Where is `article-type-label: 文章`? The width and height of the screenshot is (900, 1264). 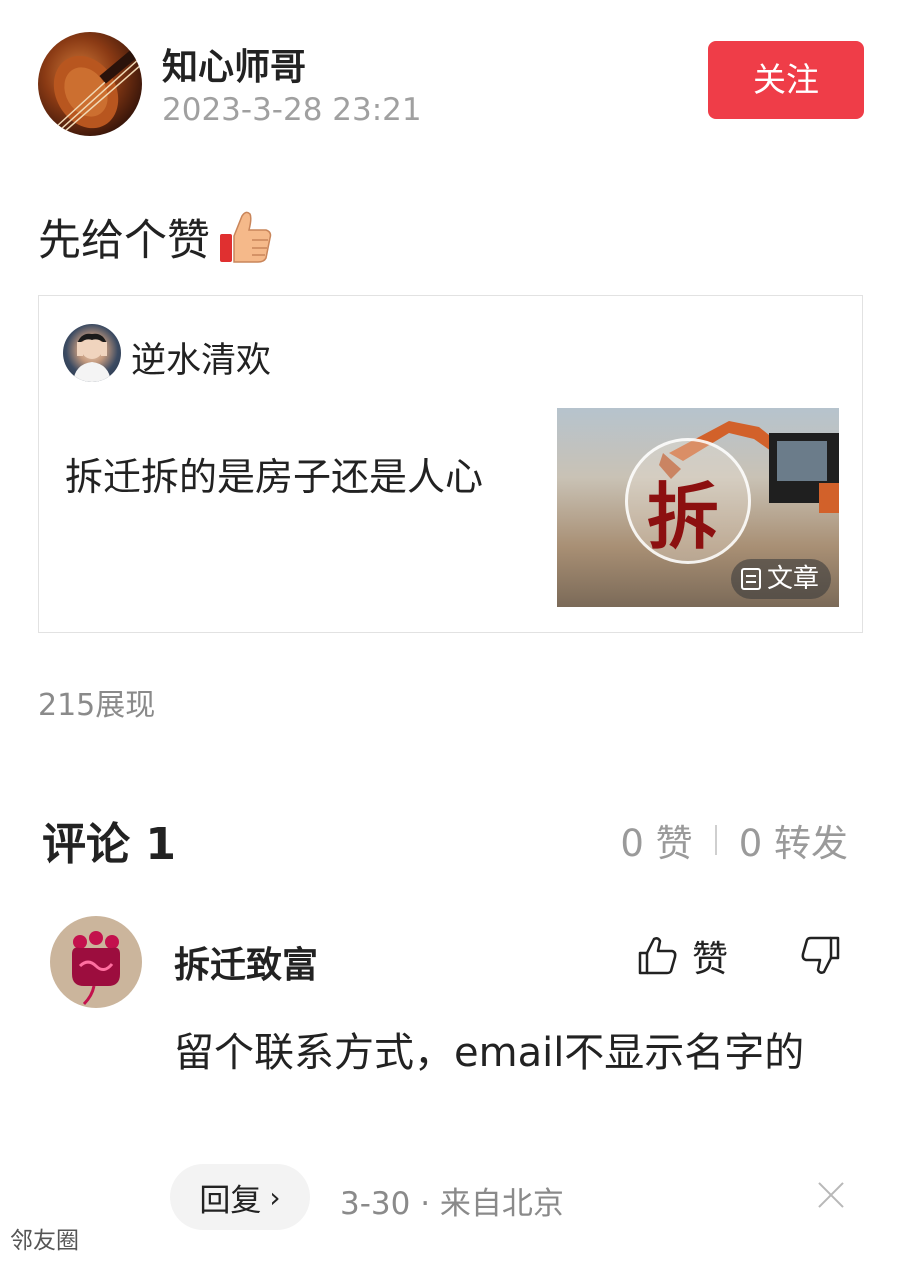 article-type-label: 文章 is located at coordinates (792, 579).